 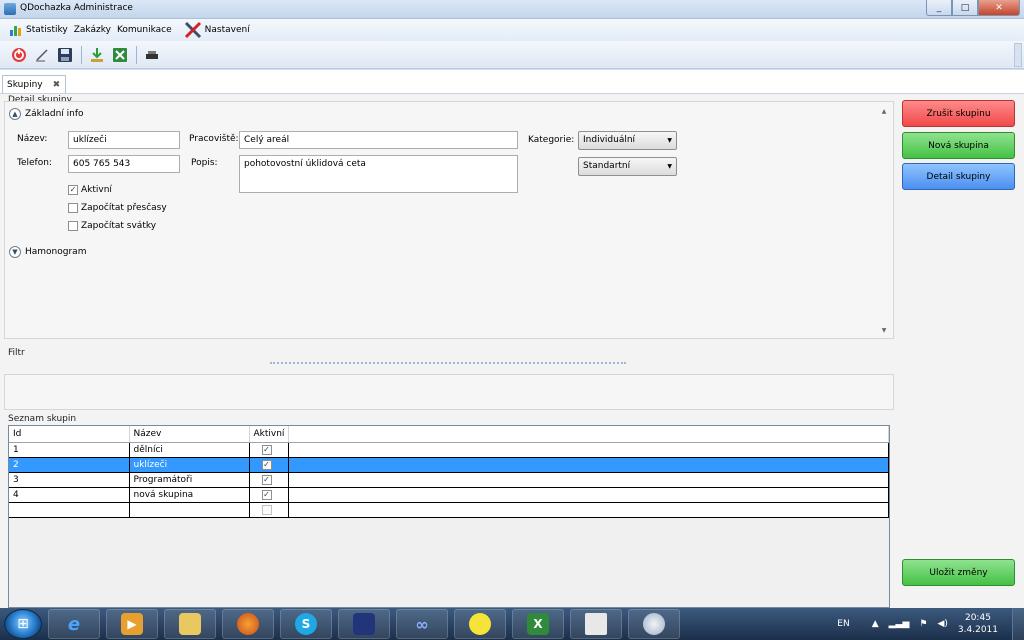 What do you see at coordinates (449, 465) in the screenshot?
I see `table-row-selected: 2 uklízeči ✓` at bounding box center [449, 465].